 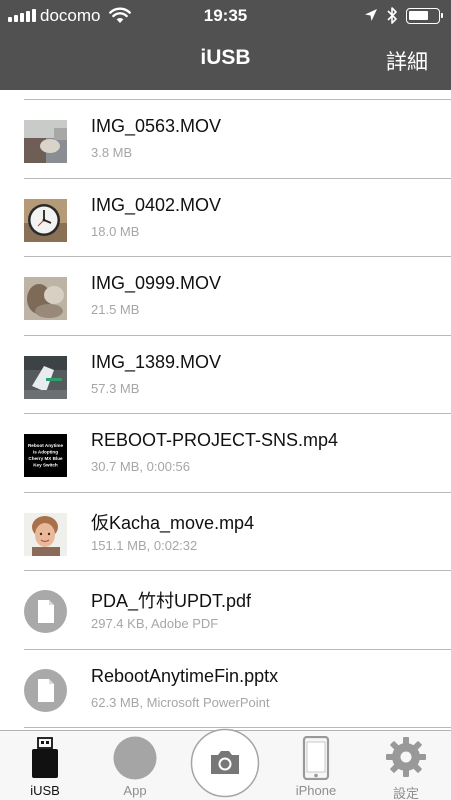 What do you see at coordinates (225, 45) in the screenshot?
I see `header: docomo 19:35 iUSB 詳細` at bounding box center [225, 45].